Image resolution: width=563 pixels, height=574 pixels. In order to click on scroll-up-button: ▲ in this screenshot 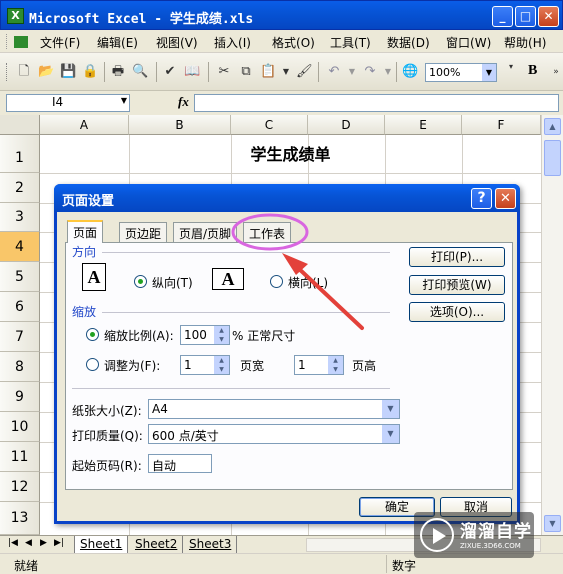, I will do `click(552, 126)`.